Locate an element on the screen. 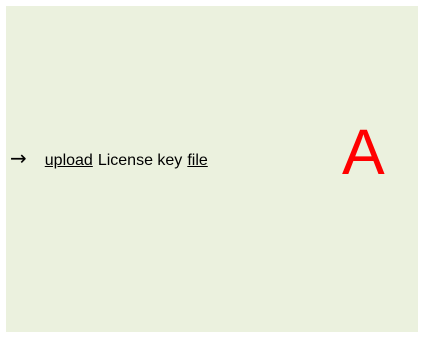  license-key-text: License key is located at coordinates (140, 160).